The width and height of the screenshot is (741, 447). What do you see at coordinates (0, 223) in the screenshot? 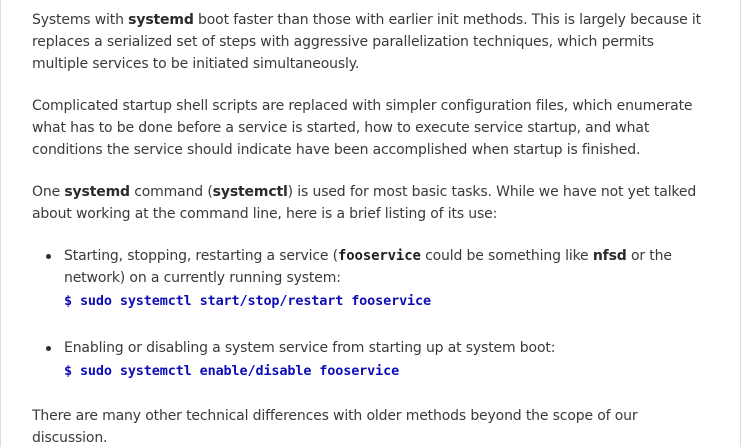
I see `left-border` at bounding box center [0, 223].